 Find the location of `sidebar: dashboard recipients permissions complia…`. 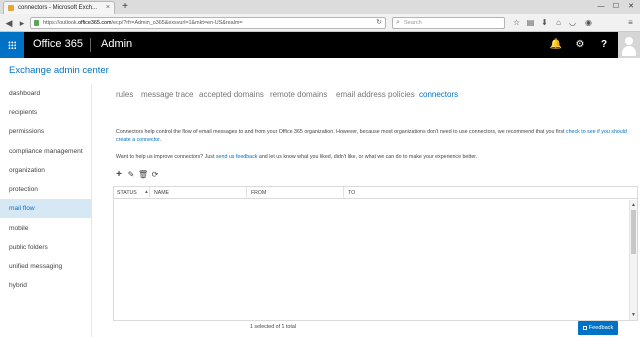

sidebar: dashboard recipients permissions complia… is located at coordinates (46, 210).